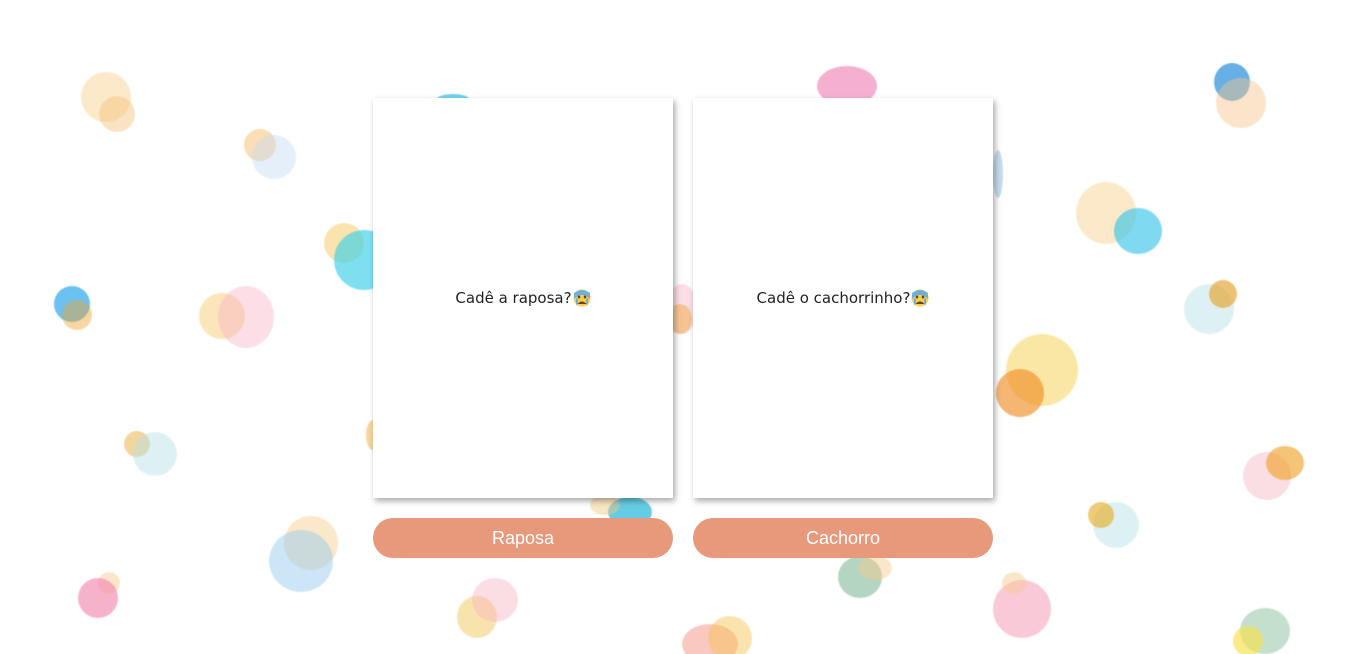  I want to click on puppy-card-content: Cadê o cachorrinho?, so click(843, 298).